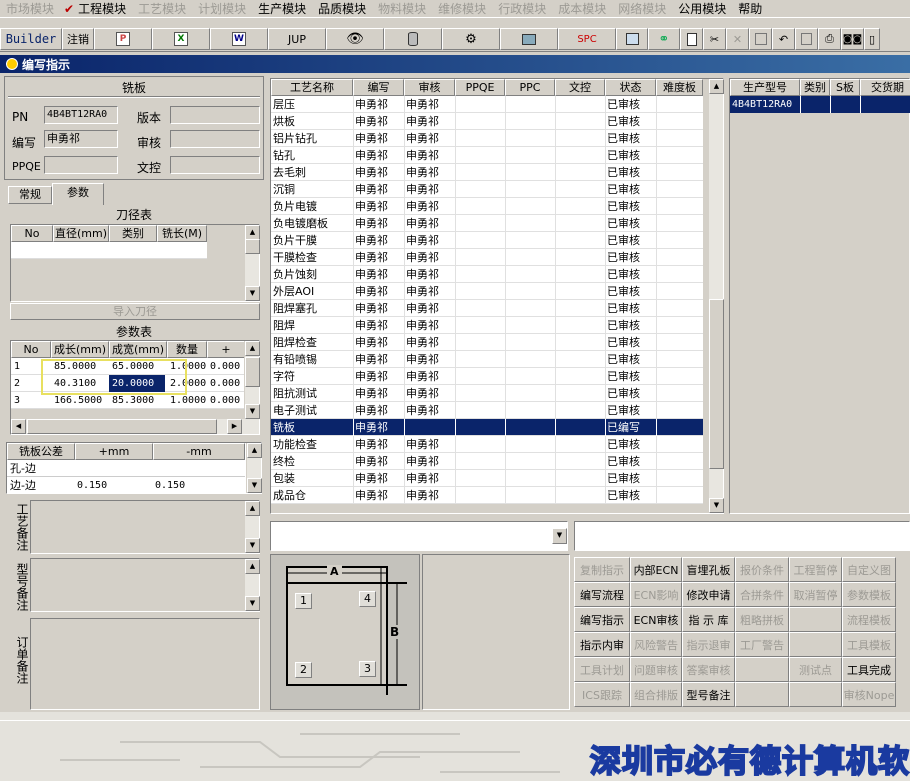 The image size is (910, 781). What do you see at coordinates (708, 694) in the screenshot?
I see `action-button-5-2: 型号备注` at bounding box center [708, 694].